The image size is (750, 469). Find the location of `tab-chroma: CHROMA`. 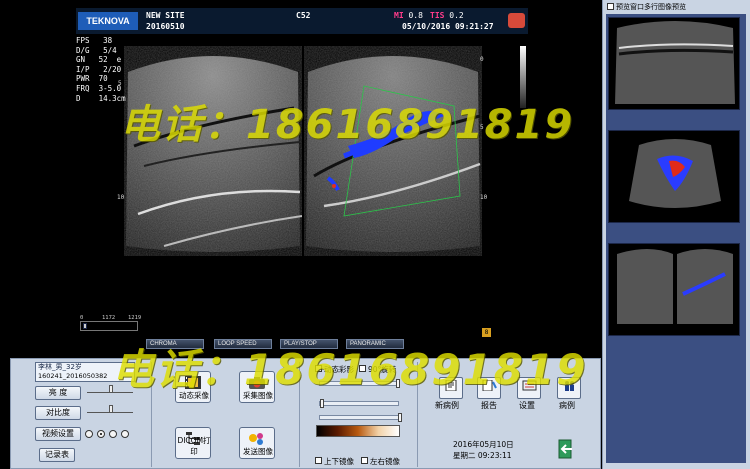

tab-chroma: CHROMA is located at coordinates (175, 344).